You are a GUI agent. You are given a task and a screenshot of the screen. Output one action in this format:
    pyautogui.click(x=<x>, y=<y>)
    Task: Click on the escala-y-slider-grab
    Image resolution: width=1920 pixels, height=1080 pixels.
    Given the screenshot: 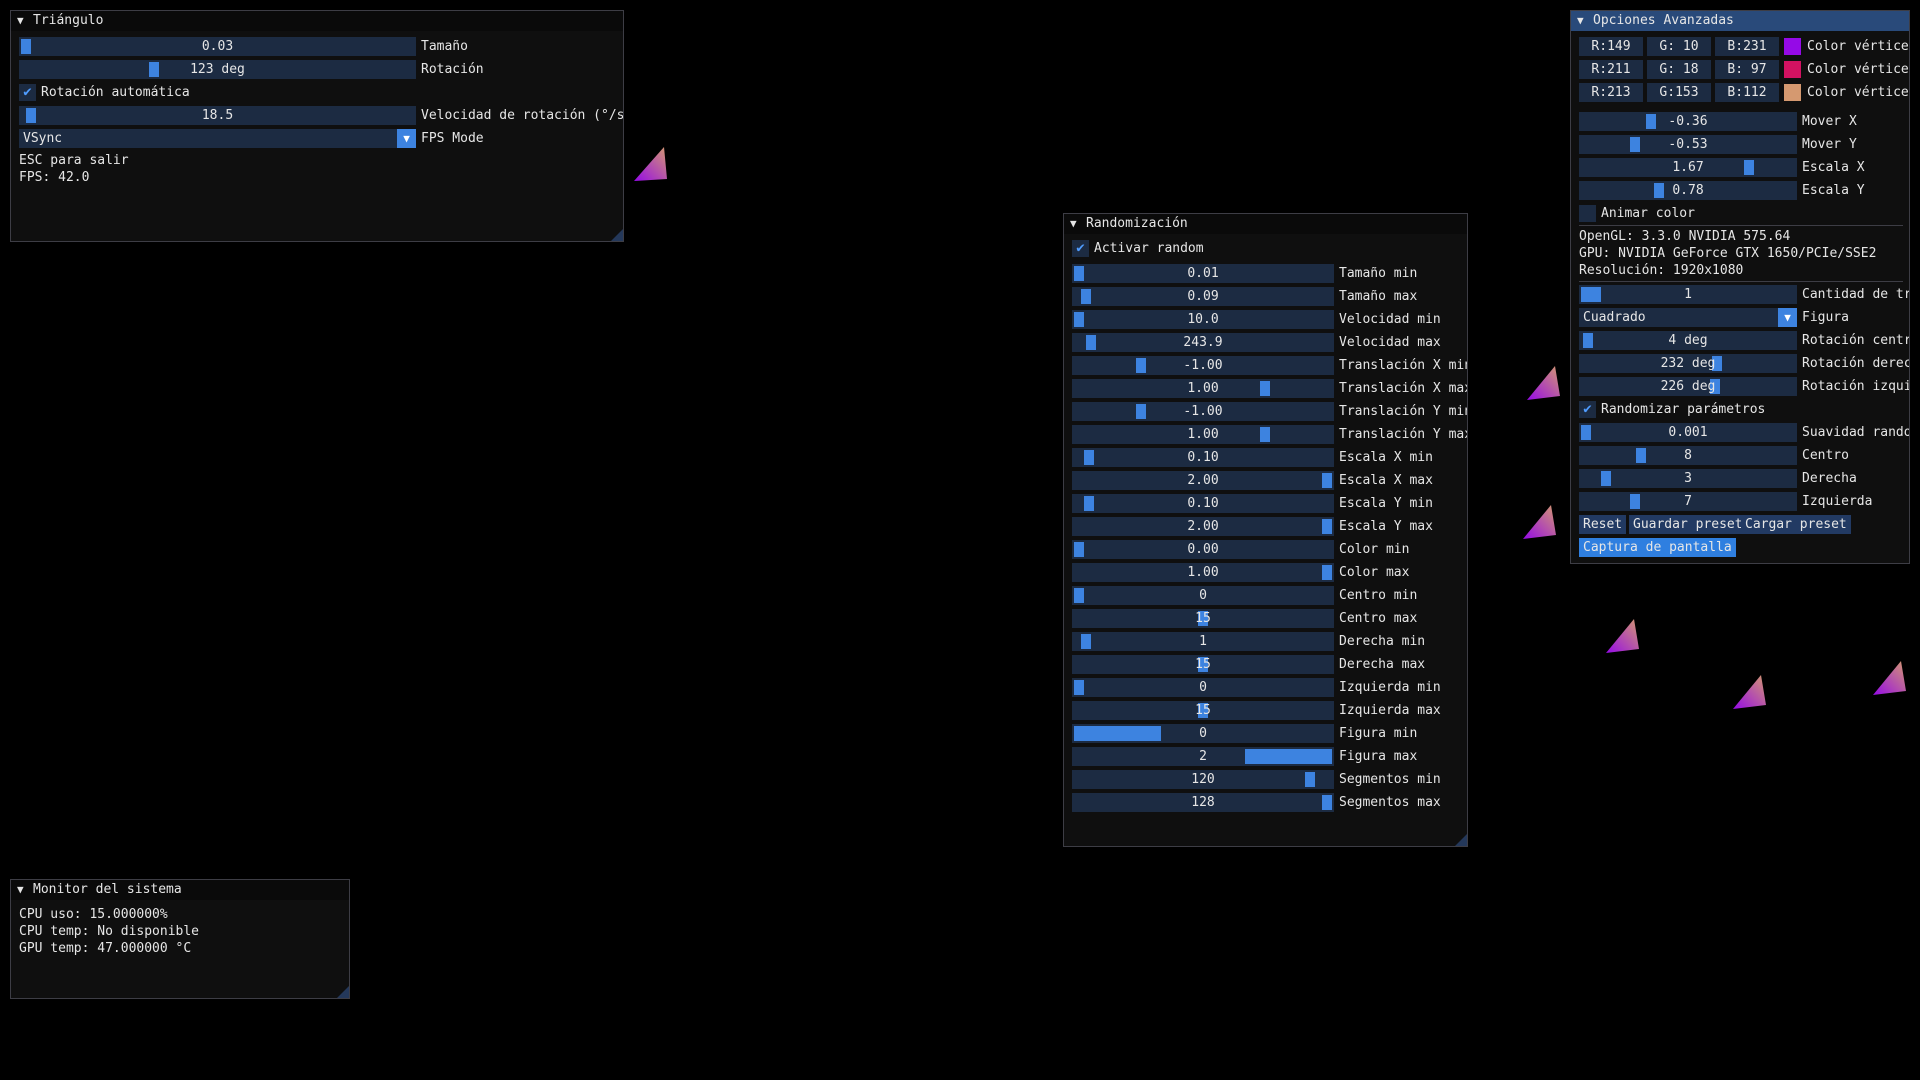 What is the action you would take?
    pyautogui.click(x=1659, y=190)
    